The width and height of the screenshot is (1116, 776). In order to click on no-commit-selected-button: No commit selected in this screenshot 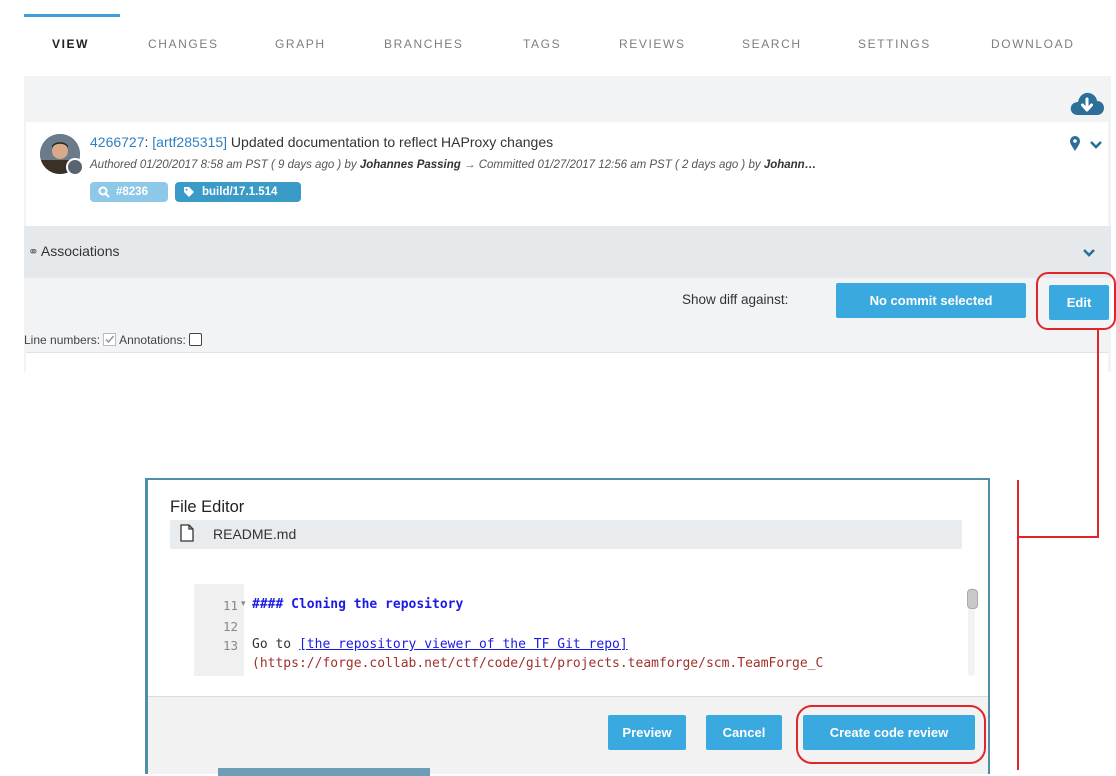, I will do `click(931, 300)`.